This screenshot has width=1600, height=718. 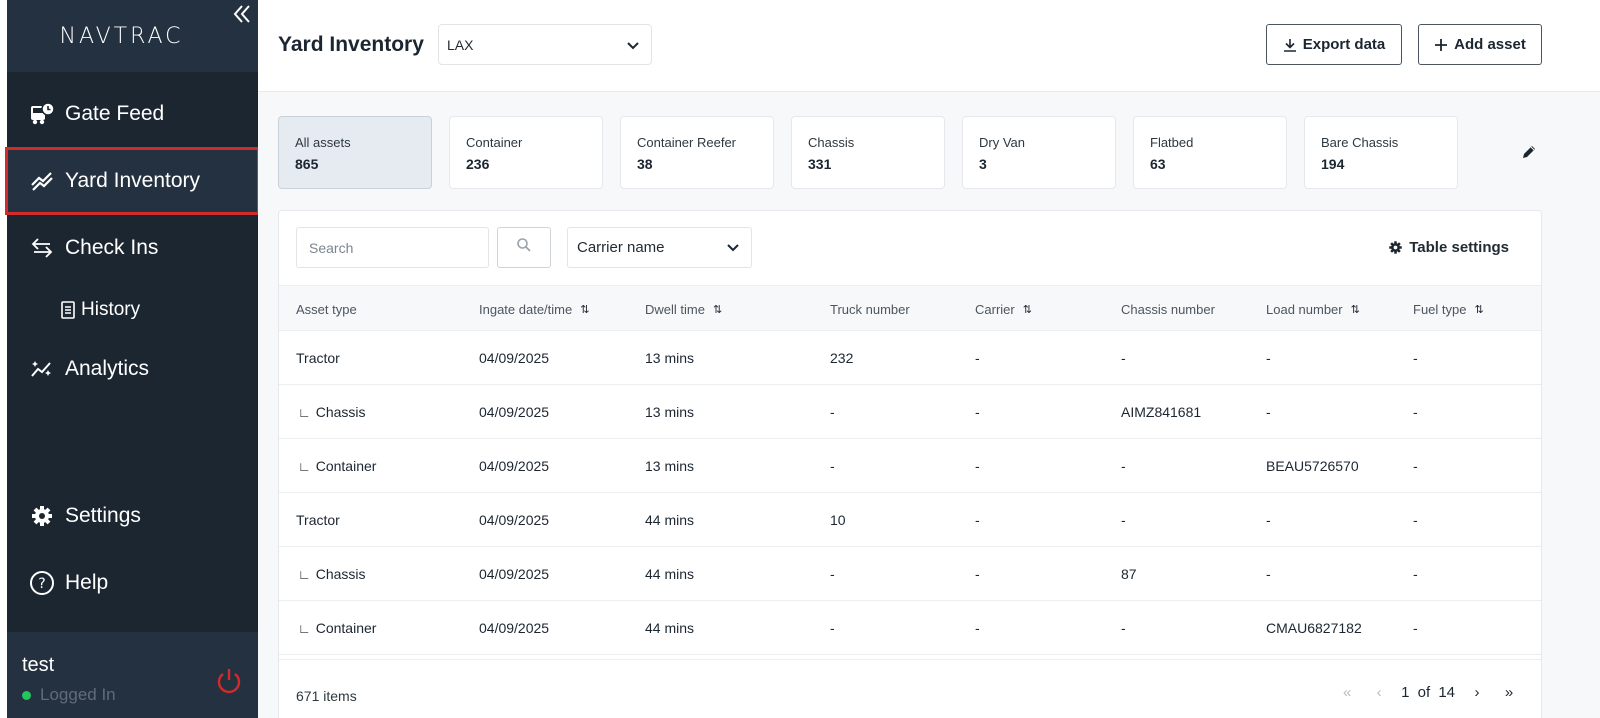 I want to click on help-circle-icon: ?, so click(x=42, y=583).